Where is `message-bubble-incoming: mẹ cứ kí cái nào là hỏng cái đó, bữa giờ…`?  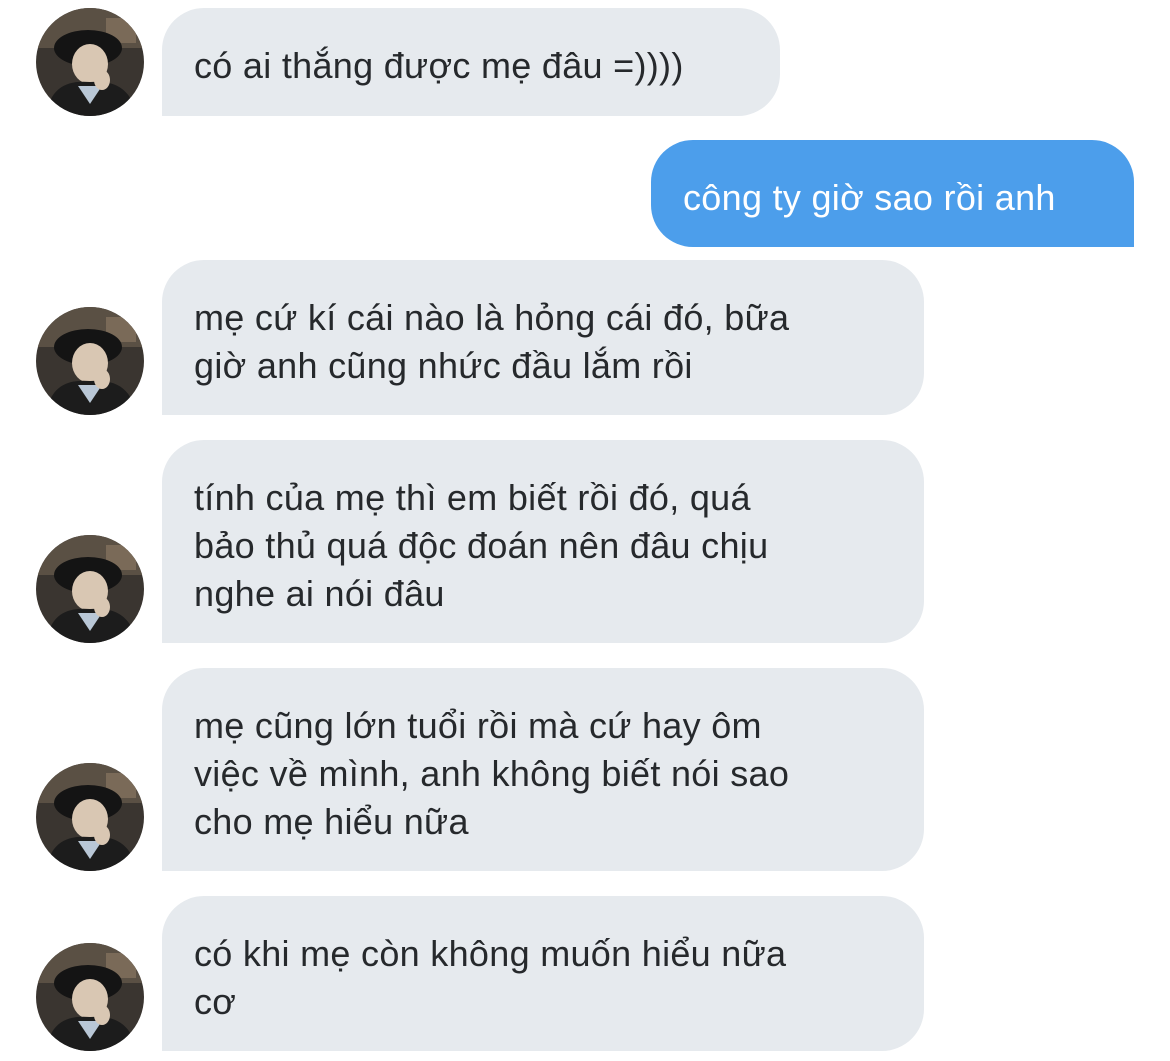 message-bubble-incoming: mẹ cứ kí cái nào là hỏng cái đó, bữa giờ… is located at coordinates (543, 337).